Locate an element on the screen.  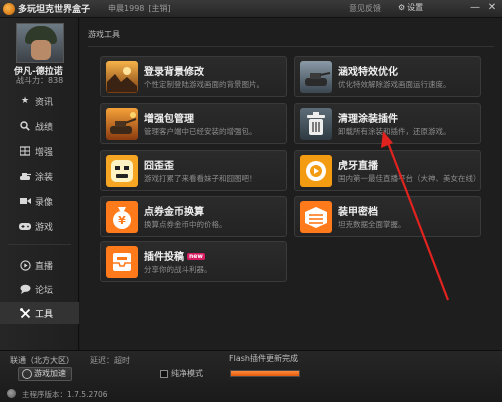
network-region: 联通（北方大区） is located at coordinates (42, 360).